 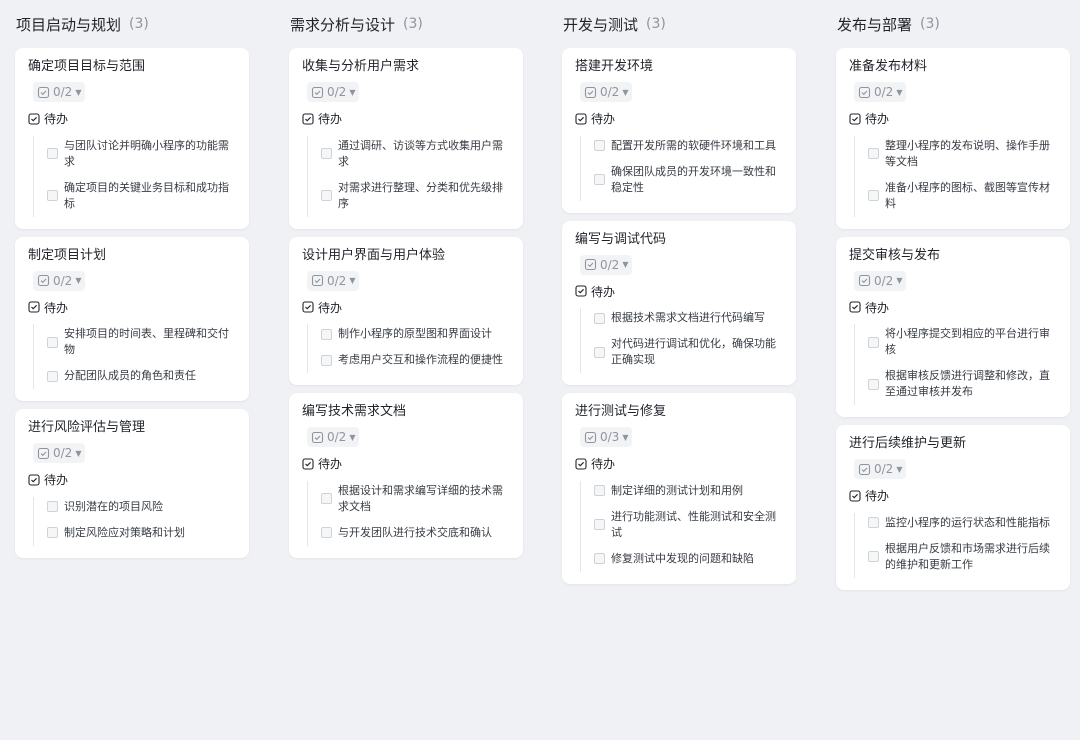 What do you see at coordinates (146, 341) in the screenshot?
I see `todo-text: 安排项目的时间表、里程碑和交付物` at bounding box center [146, 341].